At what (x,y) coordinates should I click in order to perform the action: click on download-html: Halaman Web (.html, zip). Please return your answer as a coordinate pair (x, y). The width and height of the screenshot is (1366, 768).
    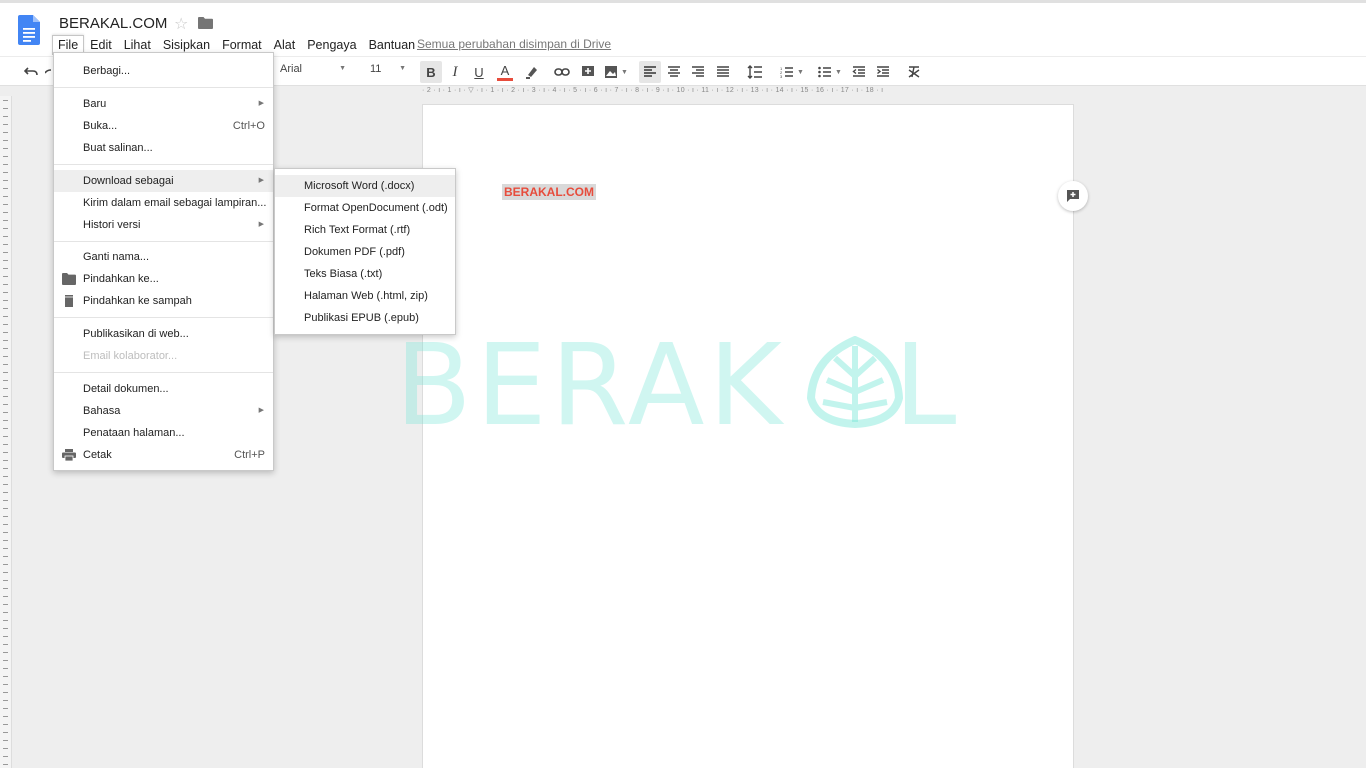
    Looking at the image, I should click on (365, 296).